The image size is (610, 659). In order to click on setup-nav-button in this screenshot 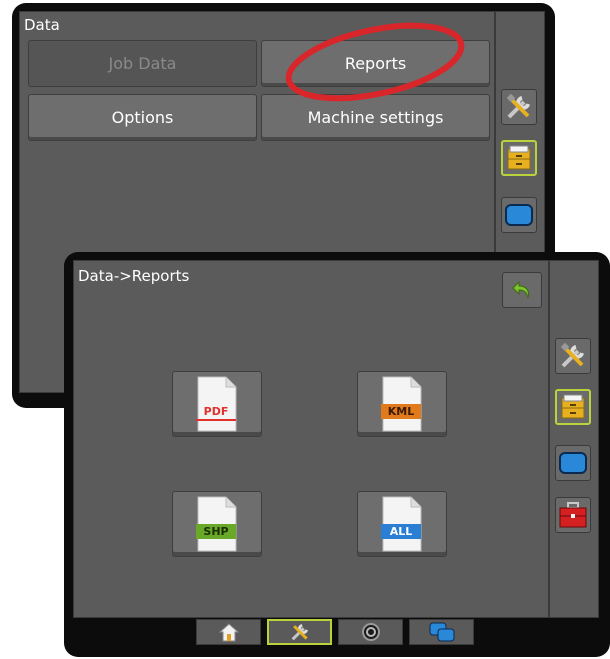, I will do `click(299, 632)`.